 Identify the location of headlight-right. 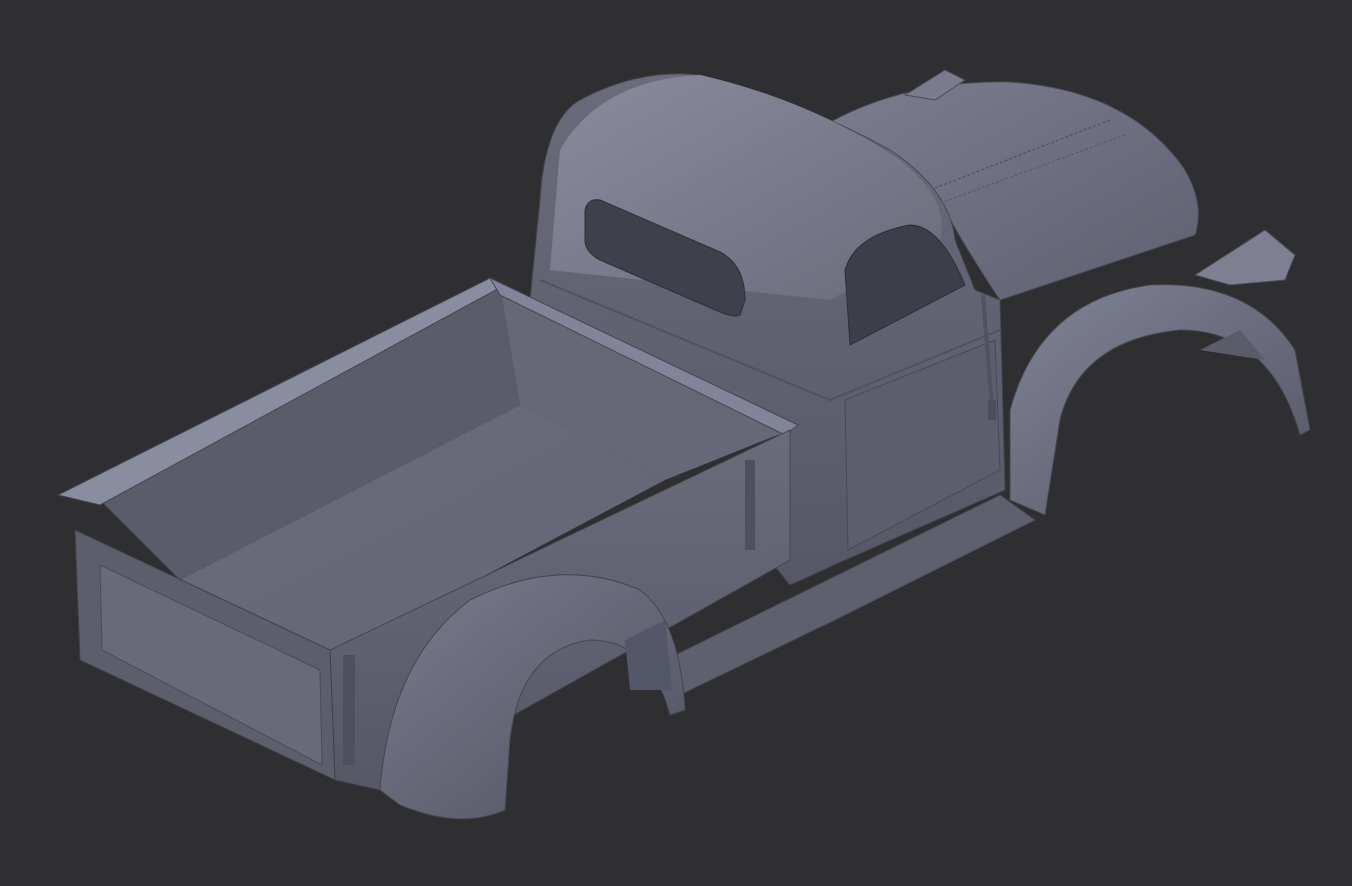
(1244, 257).